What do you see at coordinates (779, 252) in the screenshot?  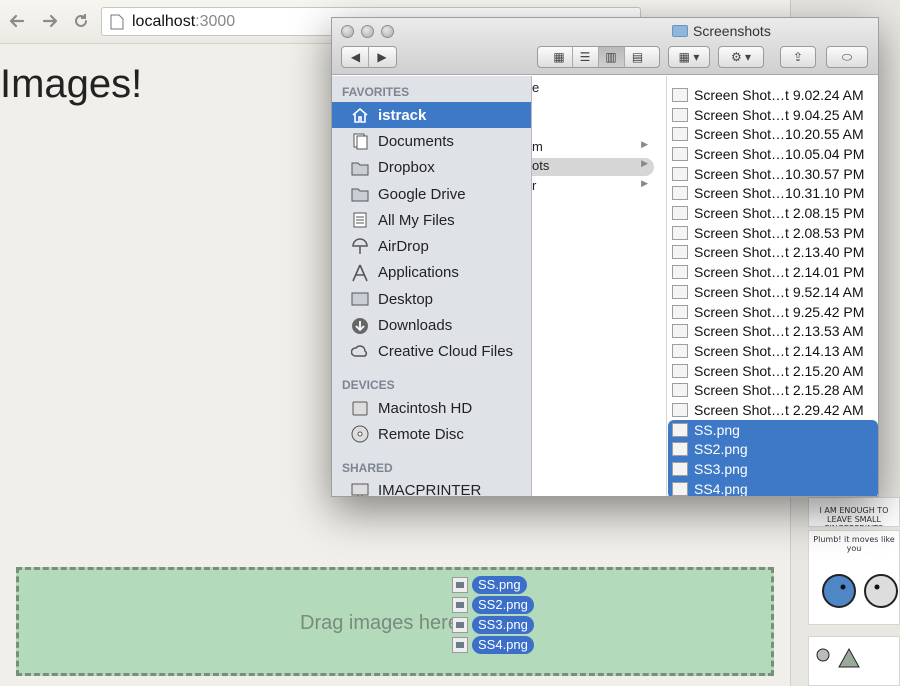 I see `file-name: Screen Shot…t 2.13.40 PM` at bounding box center [779, 252].